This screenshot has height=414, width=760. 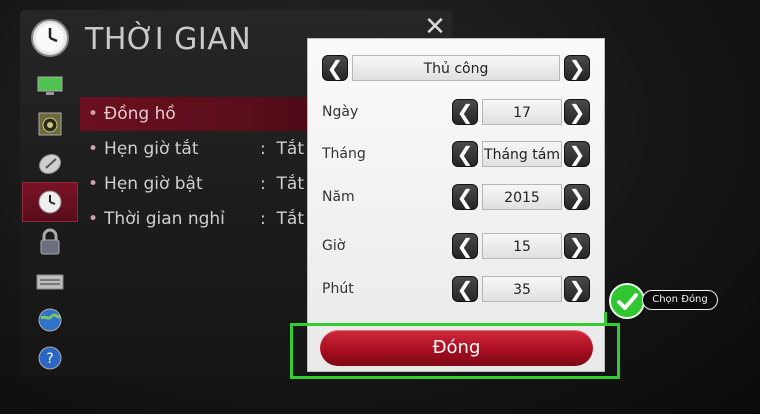 I want to click on year-value: 2015, so click(x=522, y=197).